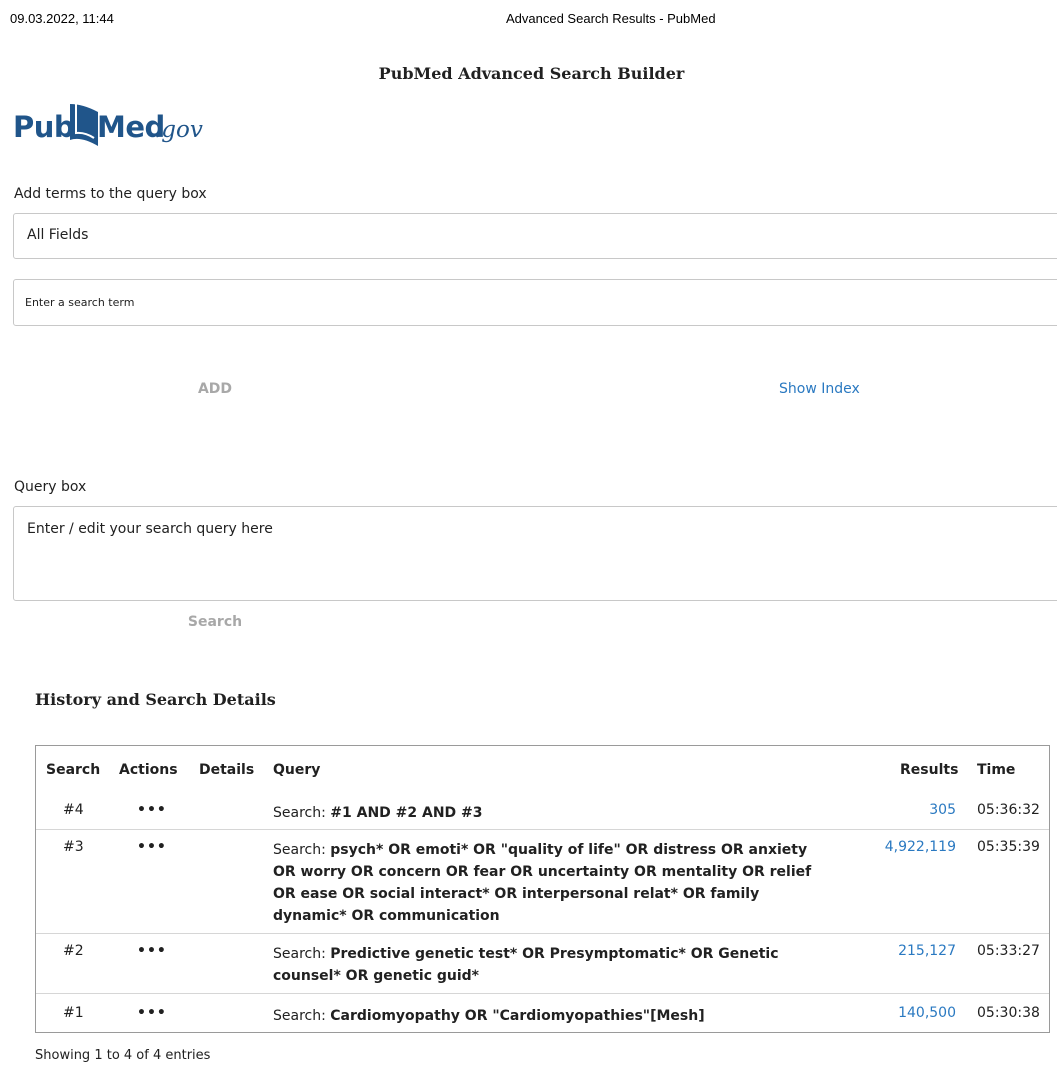 This screenshot has height=1067, width=1057. I want to click on header-results: Results, so click(929, 770).